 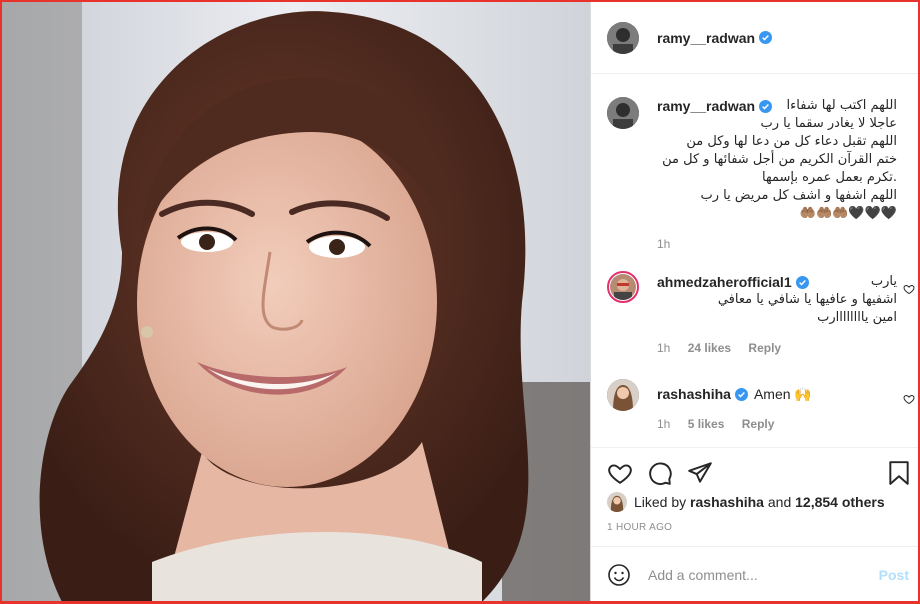 What do you see at coordinates (791, 141) in the screenshot?
I see `caption-line: اللهم تقبل دعاء كل من دعا لها وكل من` at bounding box center [791, 141].